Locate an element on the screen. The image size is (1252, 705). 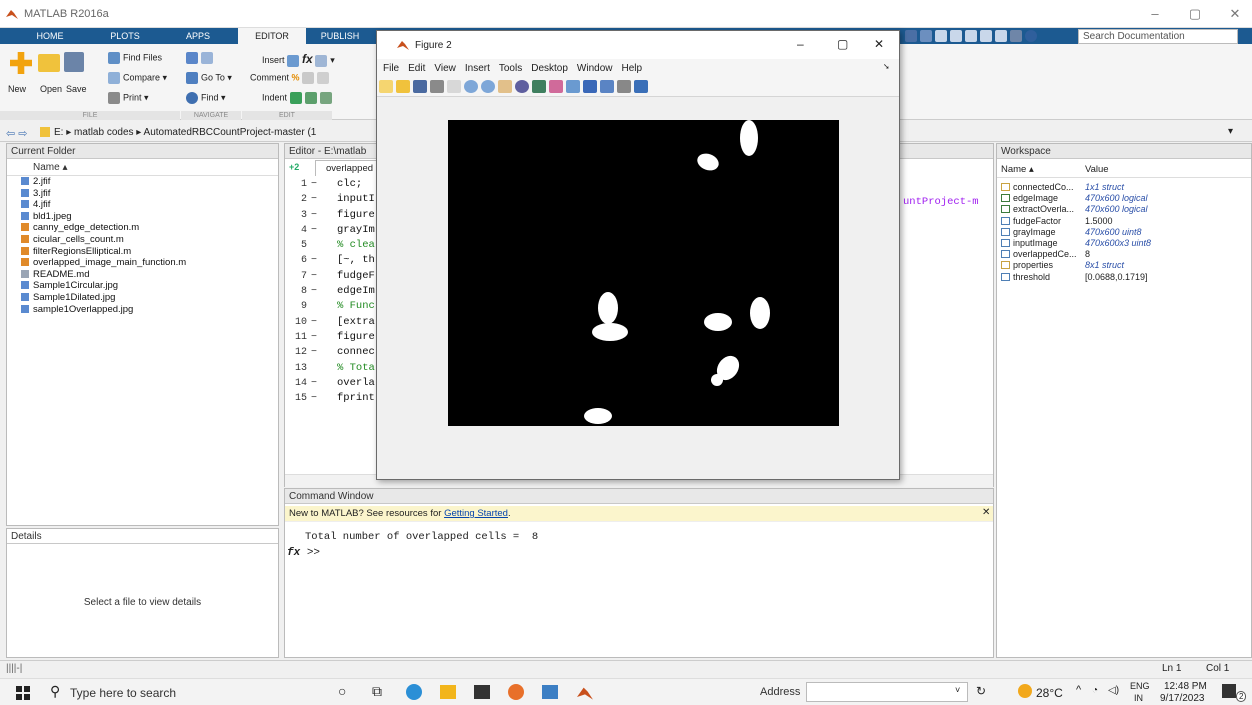
notification-icon is located at coordinates (1229, 691).